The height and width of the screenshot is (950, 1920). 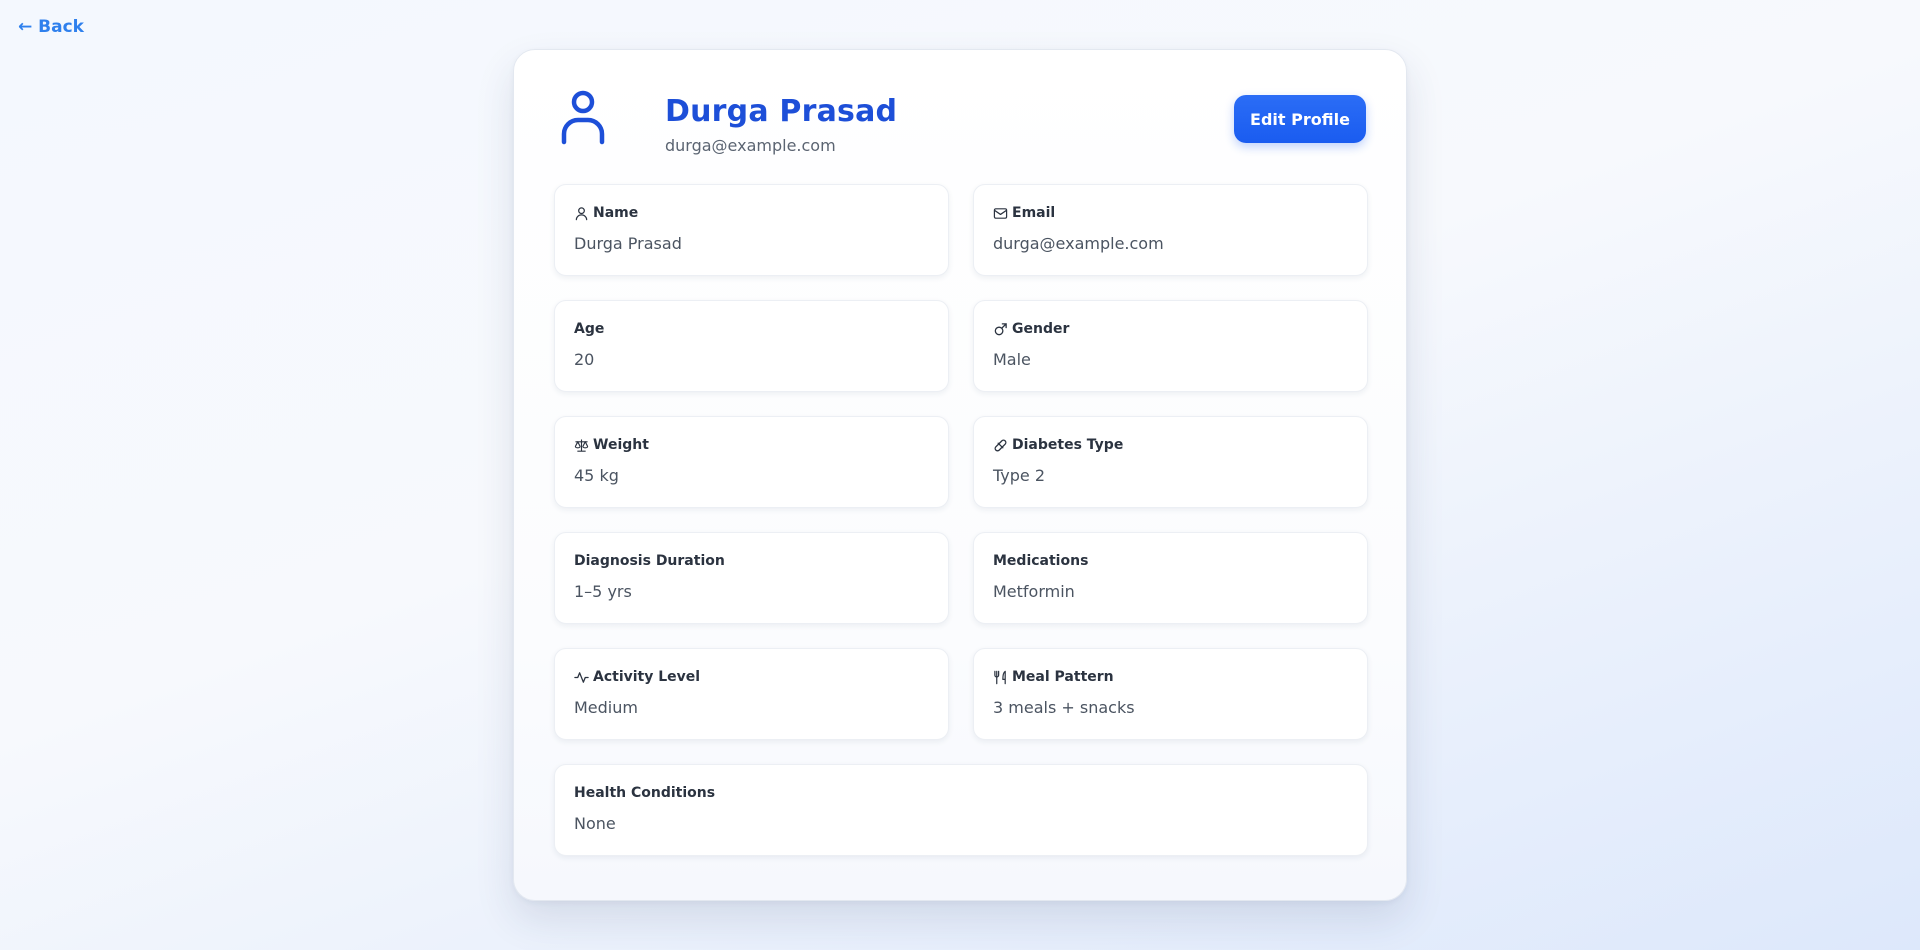 I want to click on field-label: Email, so click(x=1034, y=213).